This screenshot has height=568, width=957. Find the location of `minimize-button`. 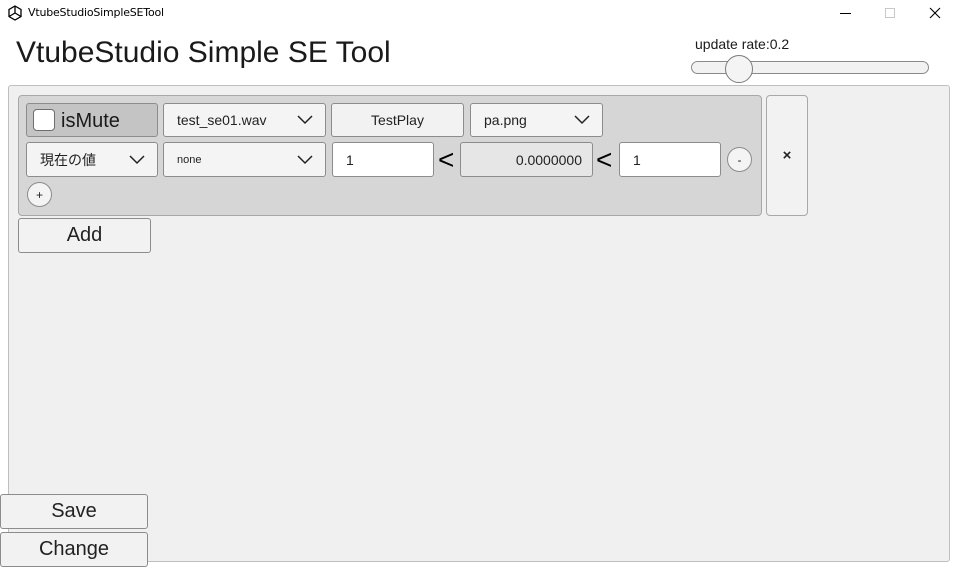

minimize-button is located at coordinates (845, 13).